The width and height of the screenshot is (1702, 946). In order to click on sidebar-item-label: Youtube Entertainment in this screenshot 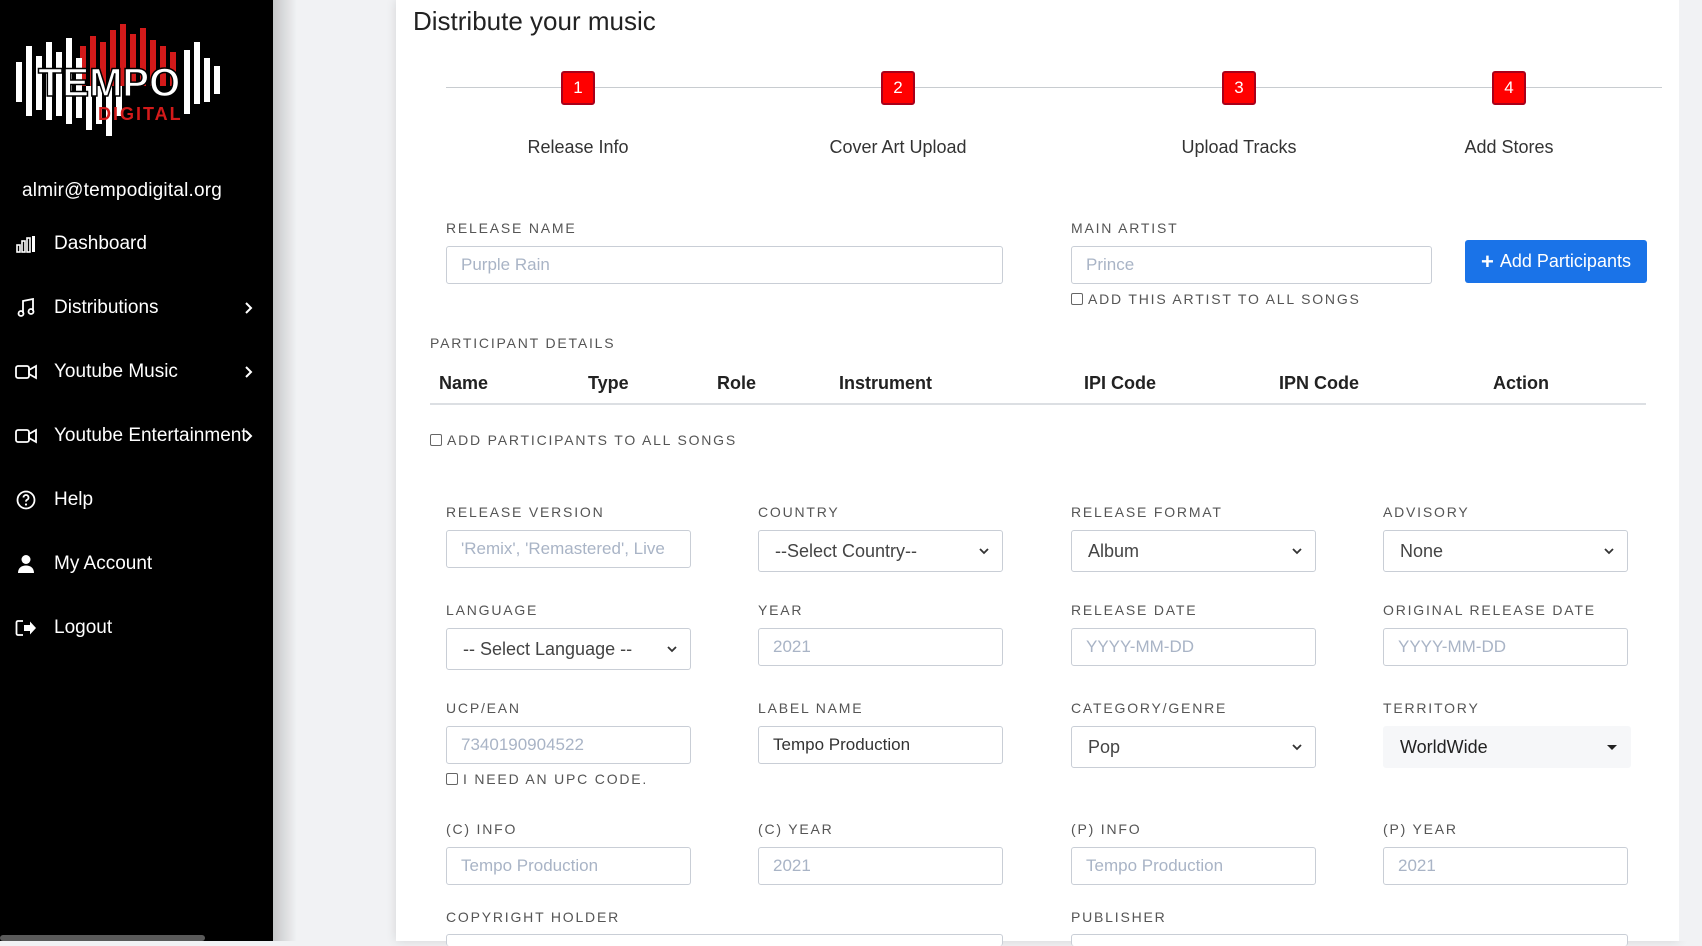, I will do `click(150, 435)`.